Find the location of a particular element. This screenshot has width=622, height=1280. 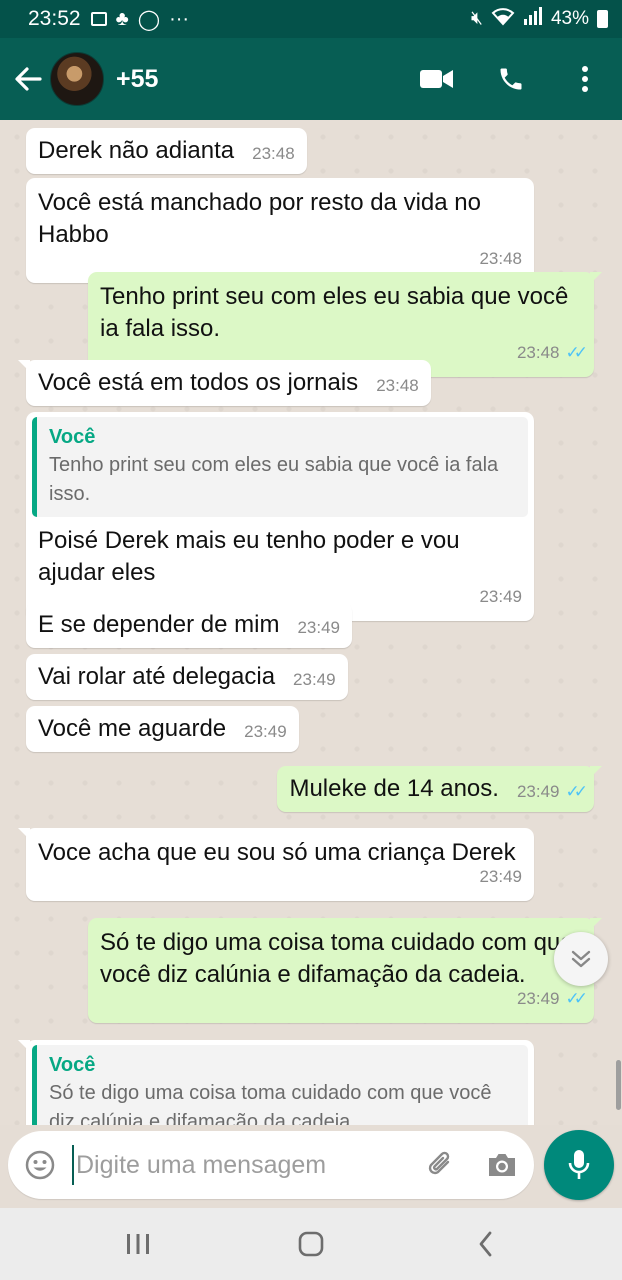

signal-icon is located at coordinates (533, 19).